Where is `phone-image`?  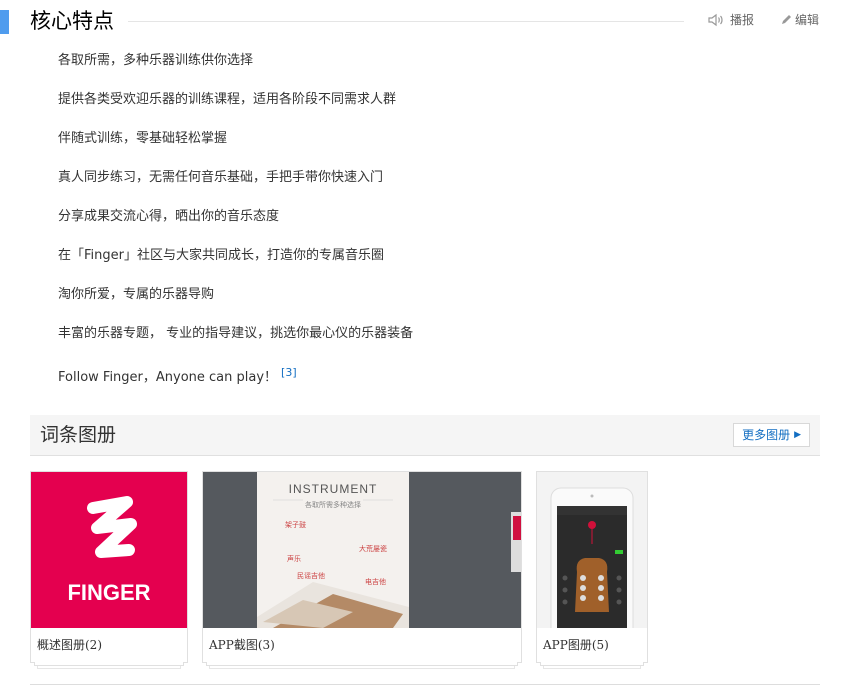 phone-image is located at coordinates (592, 557).